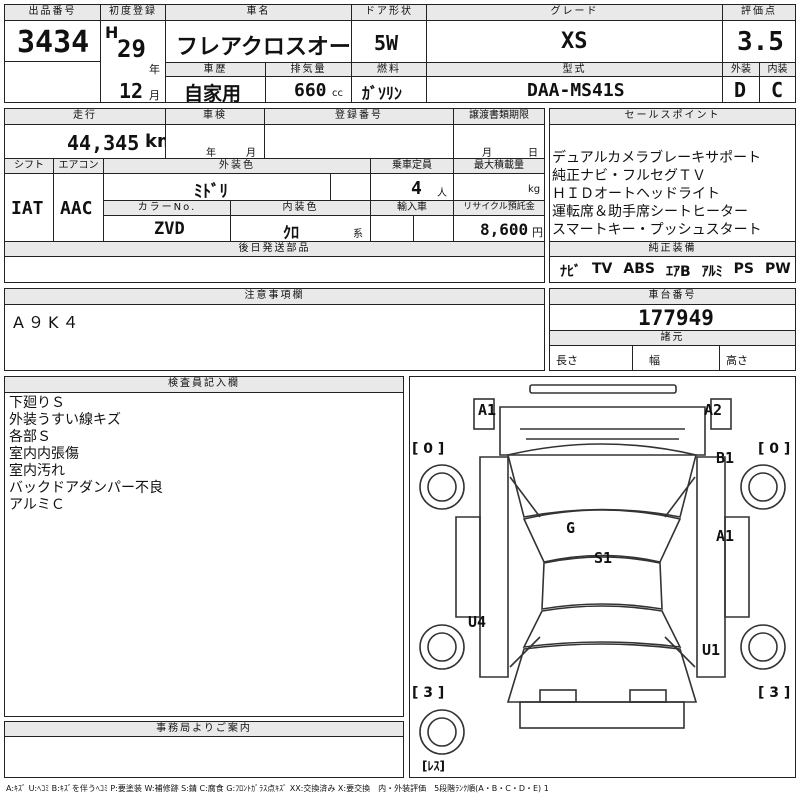 Image resolution: width=800 pixels, height=800 pixels. I want to click on history: 自家用, so click(213, 93).